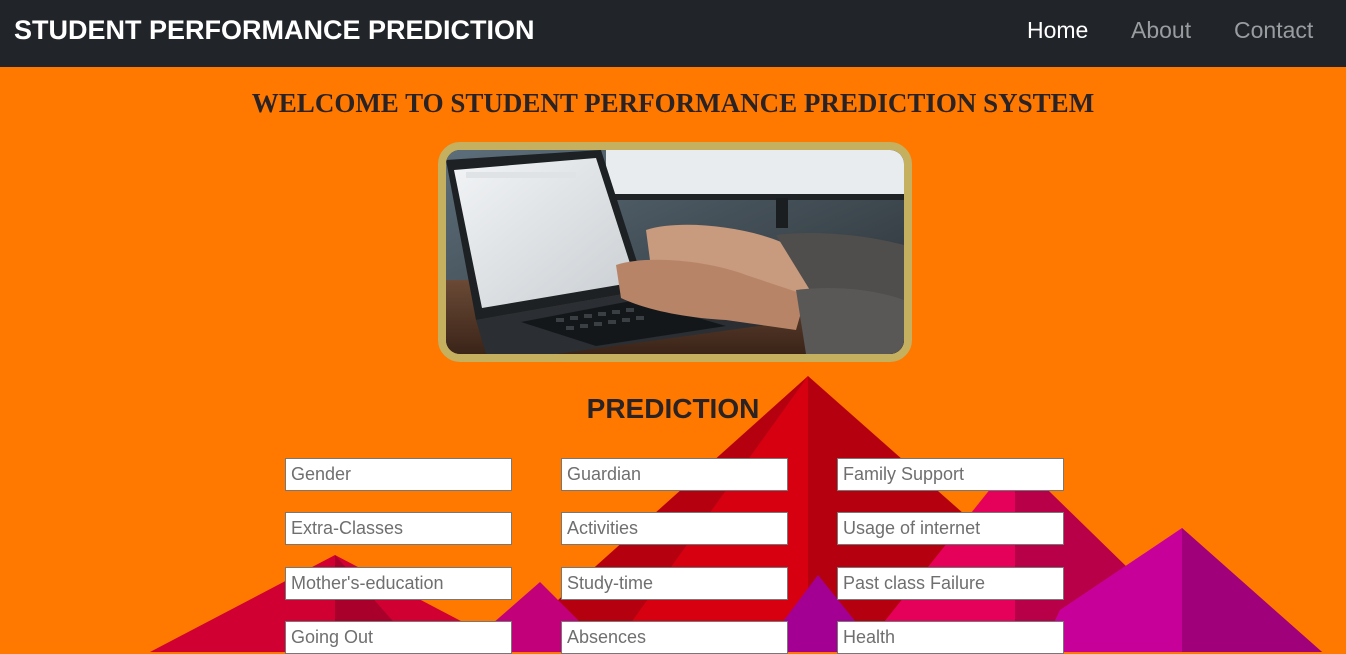 The width and height of the screenshot is (1346, 654). Describe the element at coordinates (398, 528) in the screenshot. I see `extra-classes-field` at that location.